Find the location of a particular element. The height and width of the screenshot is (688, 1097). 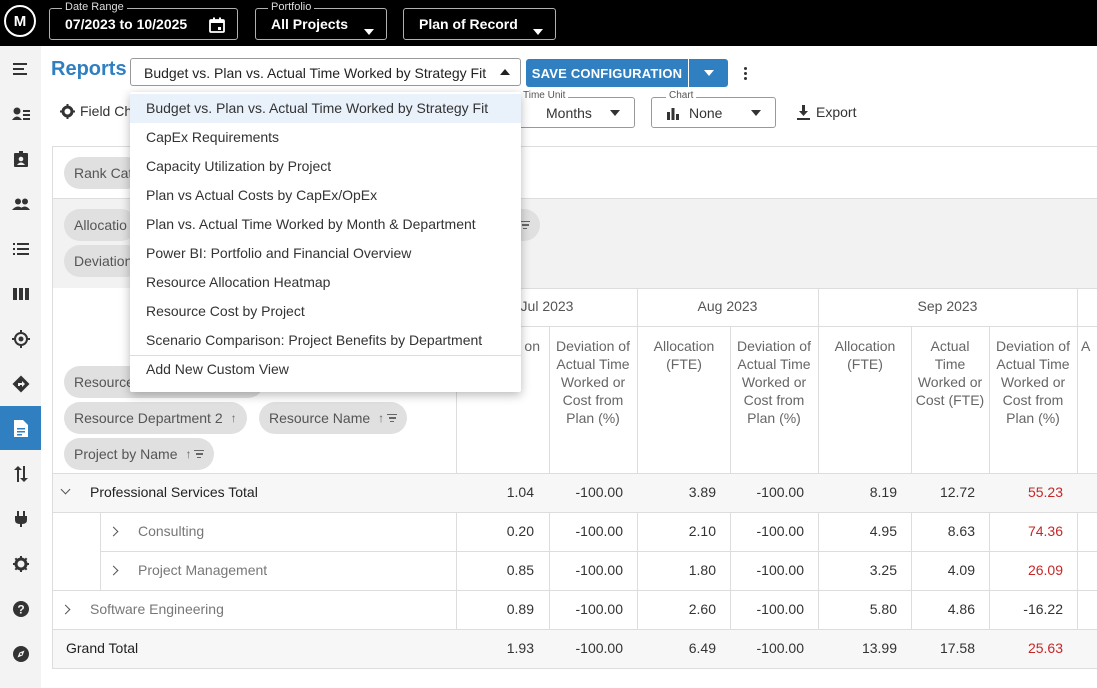

row-chip-project-by-name: Project by Name ↑ is located at coordinates (139, 454).